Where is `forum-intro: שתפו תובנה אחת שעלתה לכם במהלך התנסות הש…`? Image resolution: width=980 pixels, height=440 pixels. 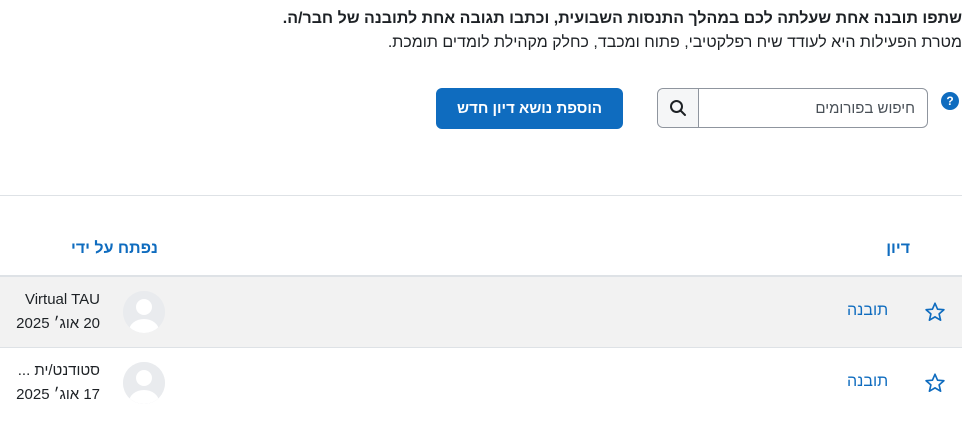
forum-intro: שתפו תובנה אחת שעלתה לכם במהלך התנסות הש… is located at coordinates (512, 31).